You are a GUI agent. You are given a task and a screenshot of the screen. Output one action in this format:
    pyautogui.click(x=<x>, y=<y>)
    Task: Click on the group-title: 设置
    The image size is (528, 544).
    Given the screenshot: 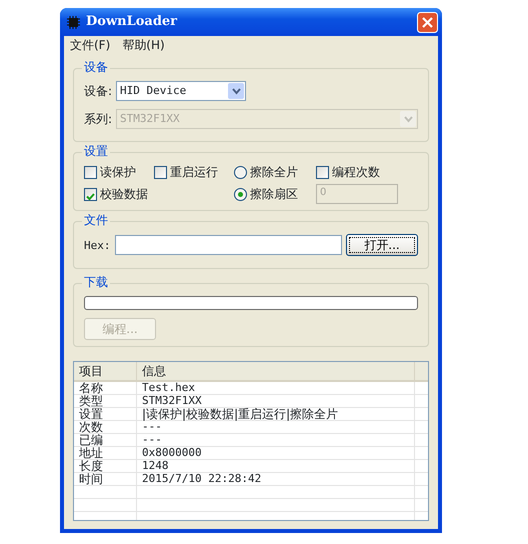 What is the action you would take?
    pyautogui.click(x=96, y=151)
    